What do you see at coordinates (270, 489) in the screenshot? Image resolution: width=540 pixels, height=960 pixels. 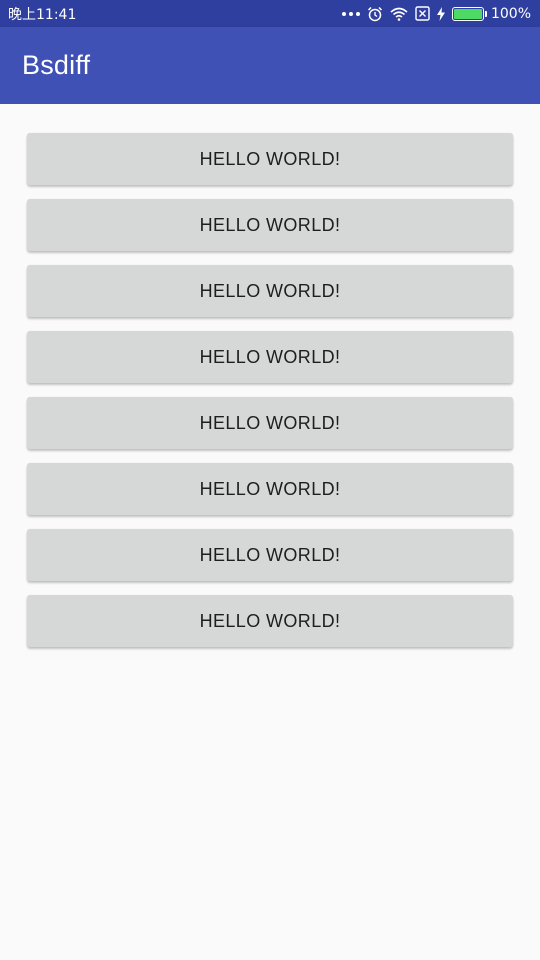 I see `hello-world-button-6: HELLO WORLD!` at bounding box center [270, 489].